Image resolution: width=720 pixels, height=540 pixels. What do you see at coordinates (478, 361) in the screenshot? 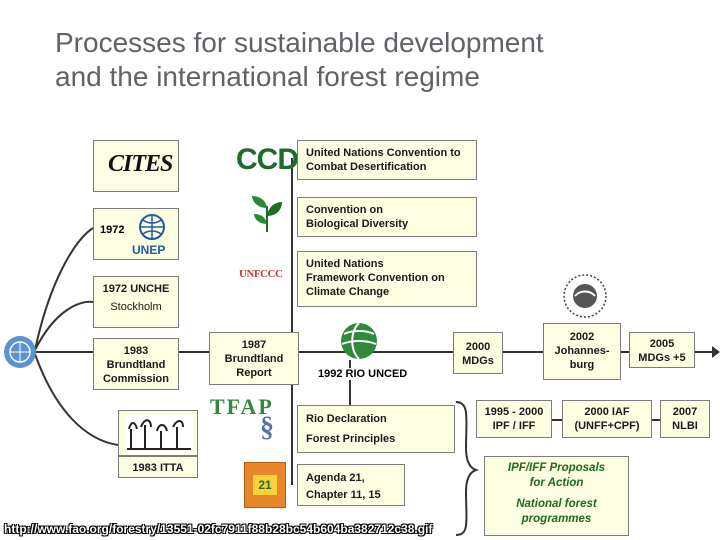
I see `mdgs-2000-label: MDGs` at bounding box center [478, 361].